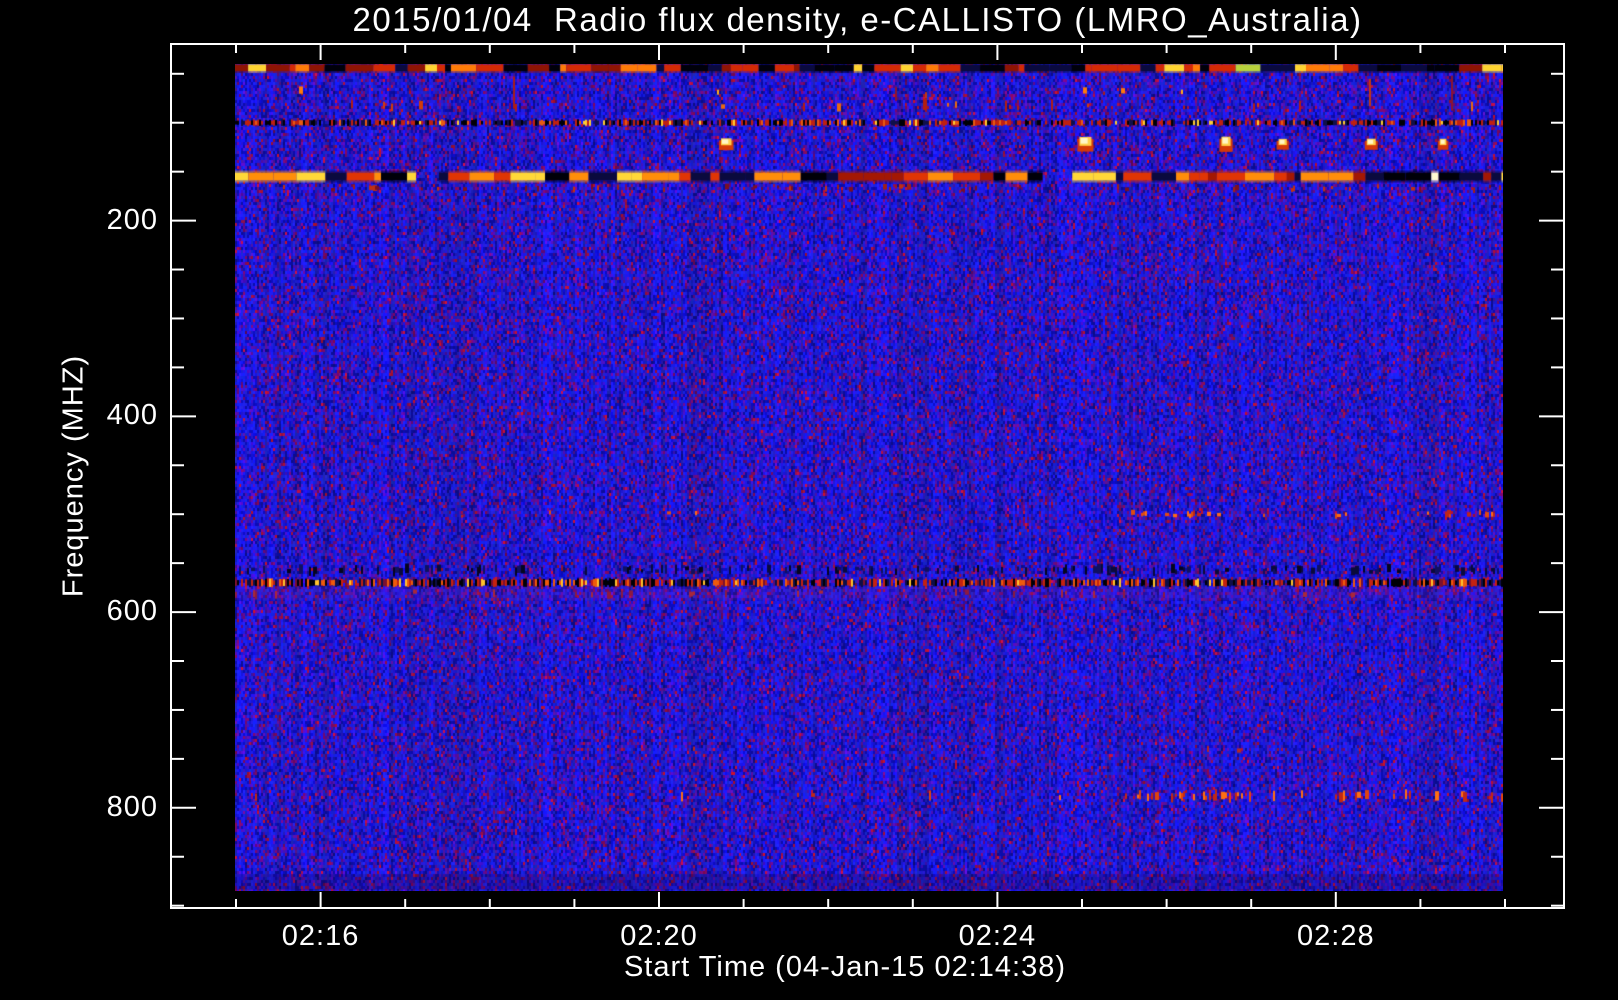 The width and height of the screenshot is (1618, 1000). I want to click on y-tick-label: 600, so click(132, 611).